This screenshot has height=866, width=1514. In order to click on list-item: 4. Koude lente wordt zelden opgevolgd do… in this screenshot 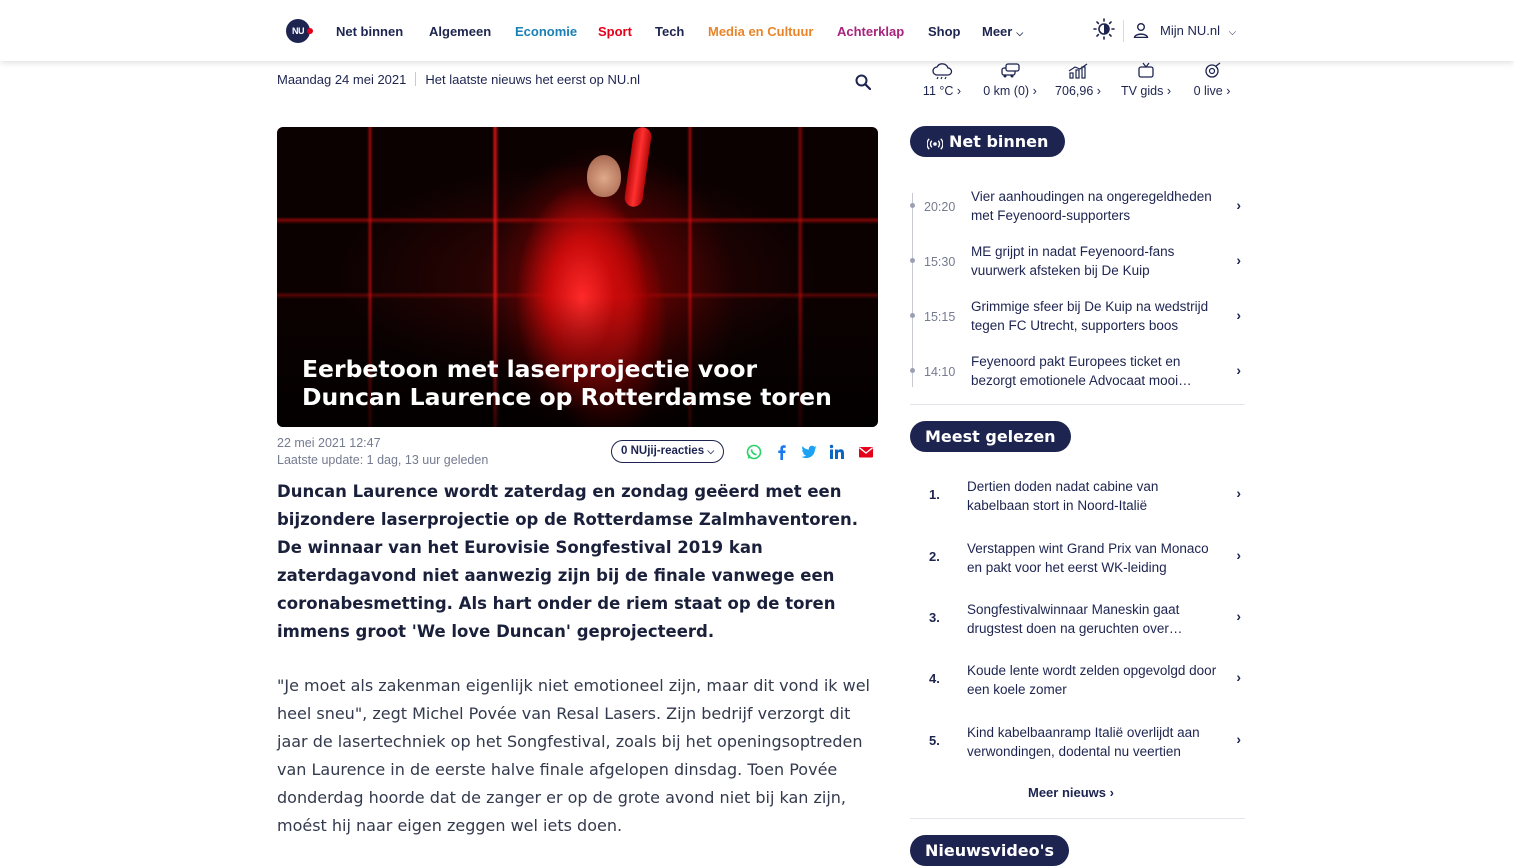, I will do `click(1077, 684)`.